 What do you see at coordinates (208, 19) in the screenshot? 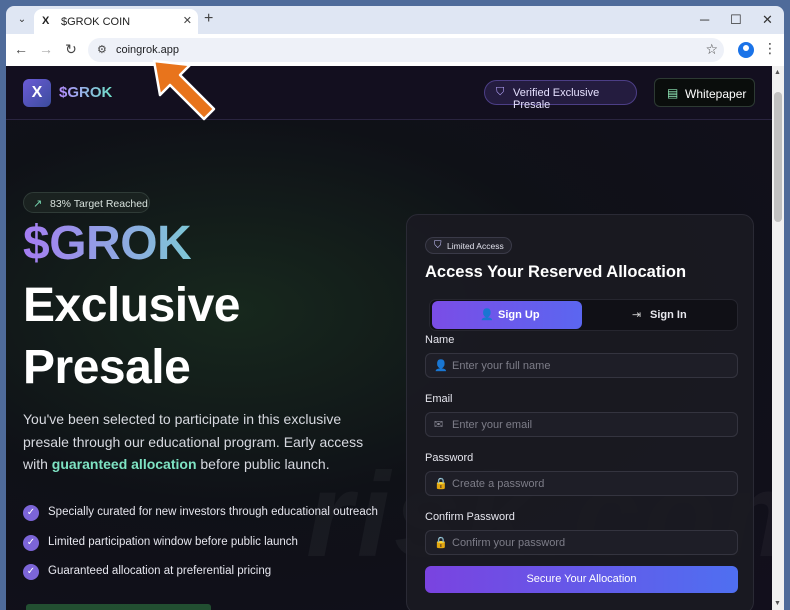
I see `new-tab-icon: +` at bounding box center [208, 19].